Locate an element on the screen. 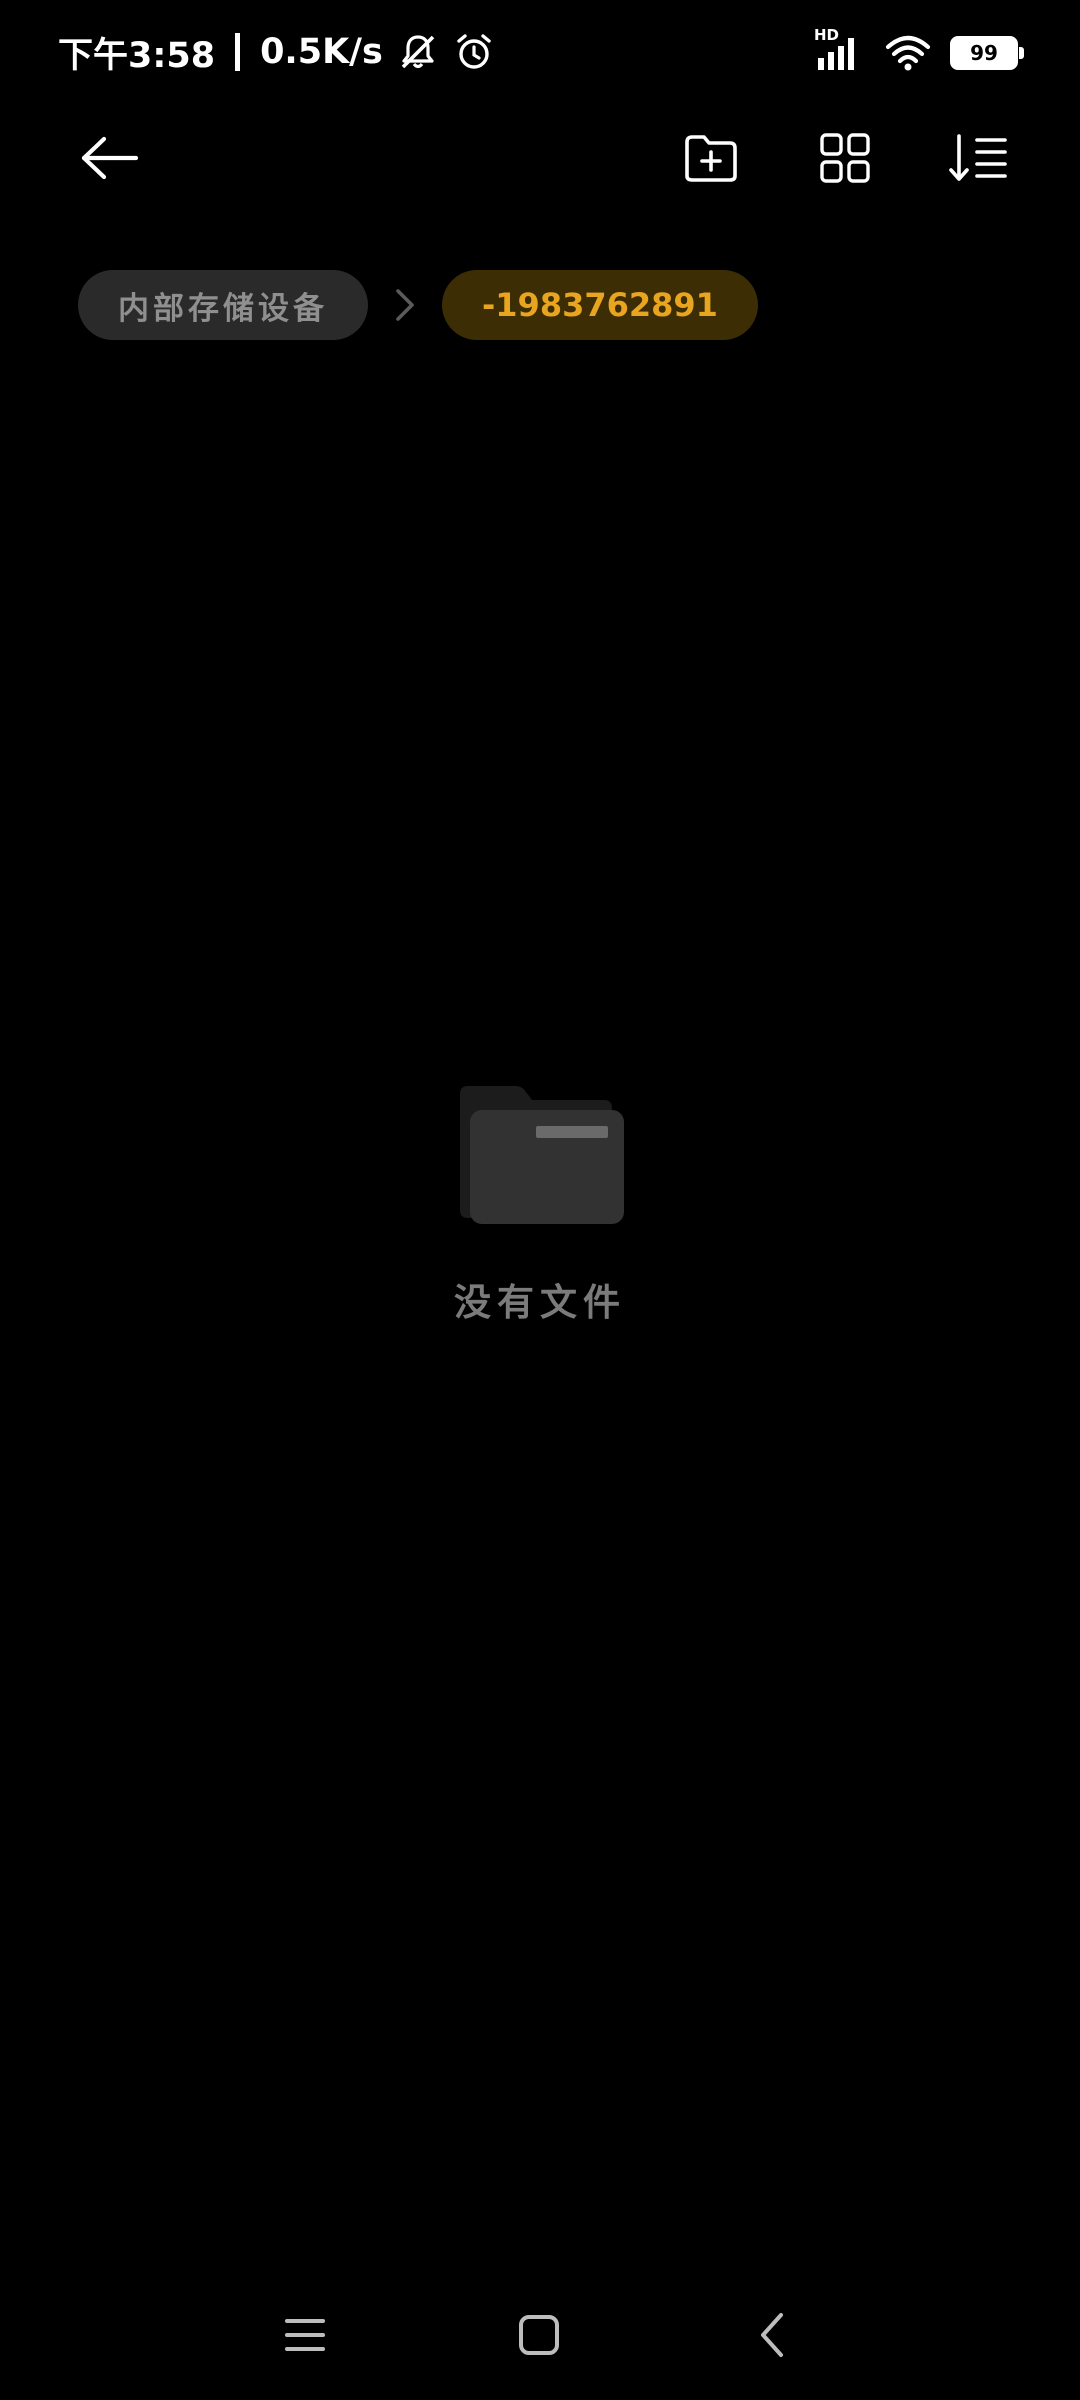 The image size is (1080, 2400). nav-home-icon is located at coordinates (539, 2335).